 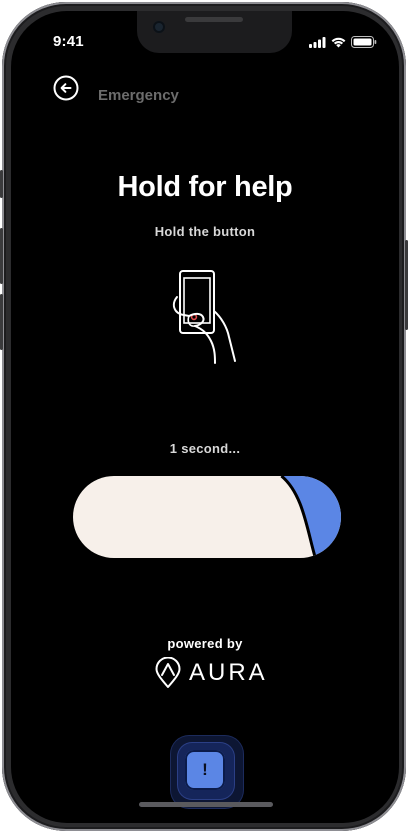 What do you see at coordinates (214, 19) in the screenshot?
I see `earpiece-speaker` at bounding box center [214, 19].